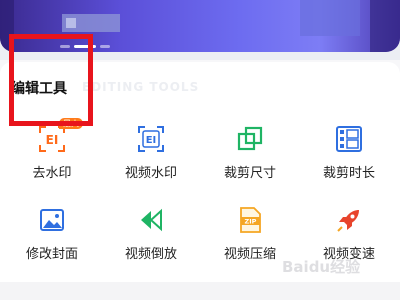 The image size is (400, 300). I want to click on crop-size-icon, so click(250, 139).